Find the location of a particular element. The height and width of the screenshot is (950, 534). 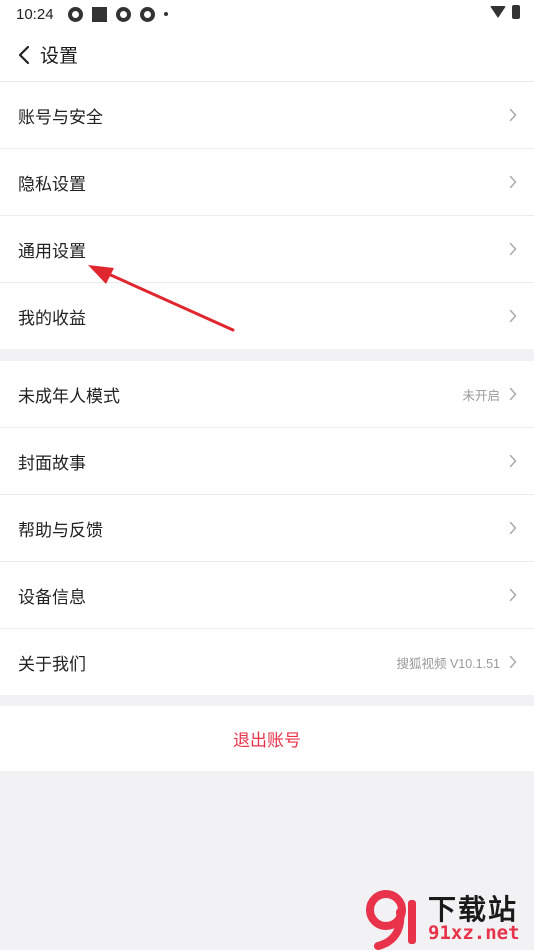

chevron-left-icon is located at coordinates (24, 54).